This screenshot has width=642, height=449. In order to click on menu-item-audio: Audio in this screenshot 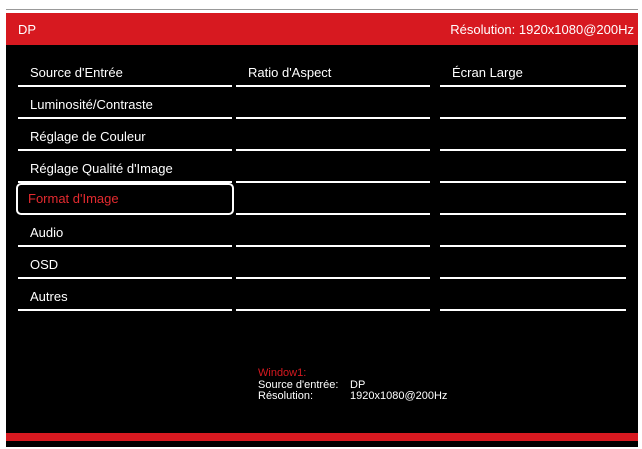, I will do `click(125, 232)`.